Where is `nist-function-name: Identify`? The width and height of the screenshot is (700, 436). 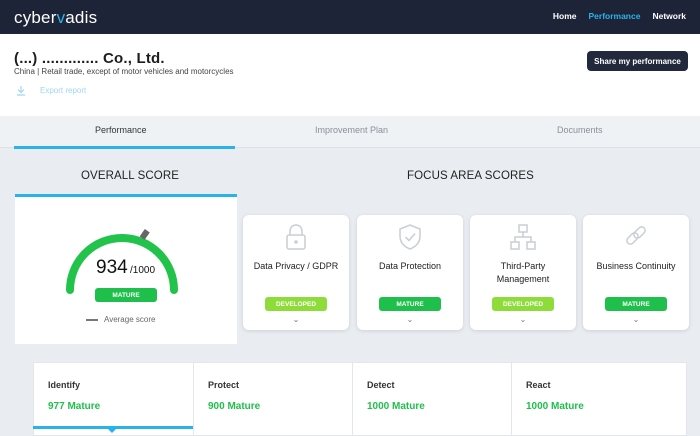
nist-function-name: Identify is located at coordinates (64, 385).